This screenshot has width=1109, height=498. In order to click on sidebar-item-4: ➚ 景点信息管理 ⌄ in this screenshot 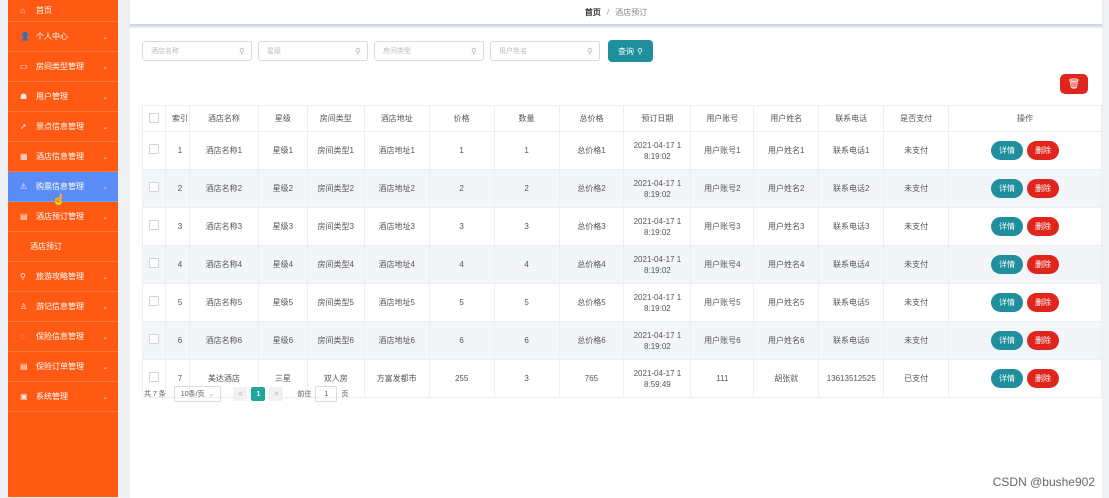, I will do `click(63, 127)`.